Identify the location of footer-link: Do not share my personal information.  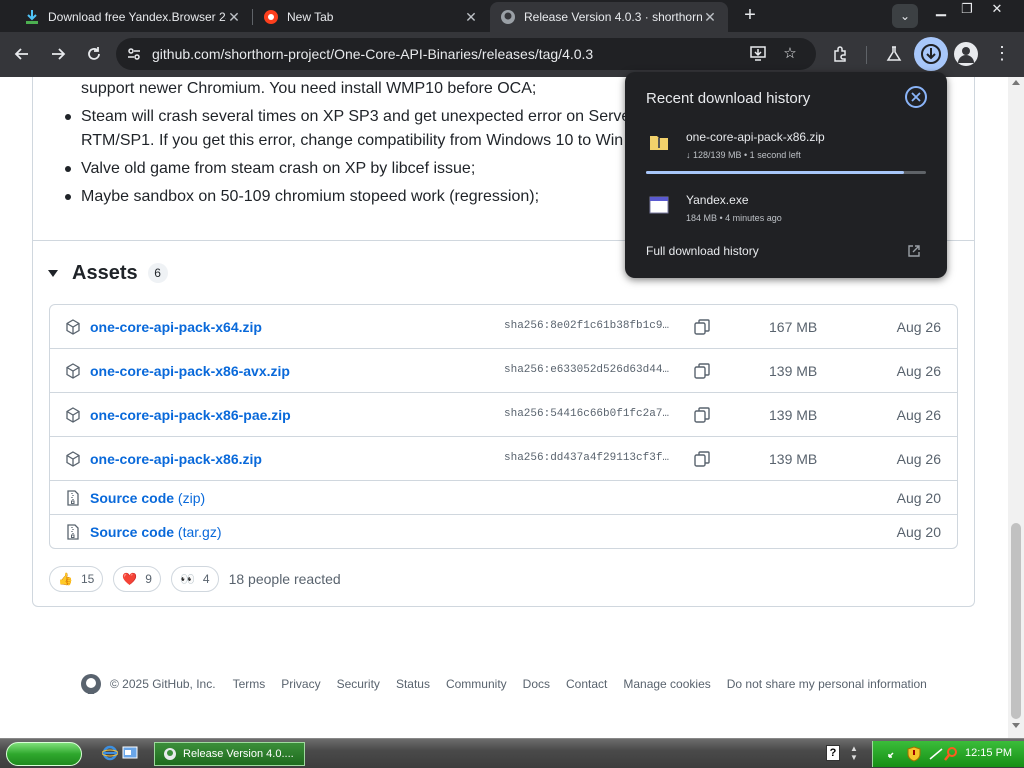
(827, 684).